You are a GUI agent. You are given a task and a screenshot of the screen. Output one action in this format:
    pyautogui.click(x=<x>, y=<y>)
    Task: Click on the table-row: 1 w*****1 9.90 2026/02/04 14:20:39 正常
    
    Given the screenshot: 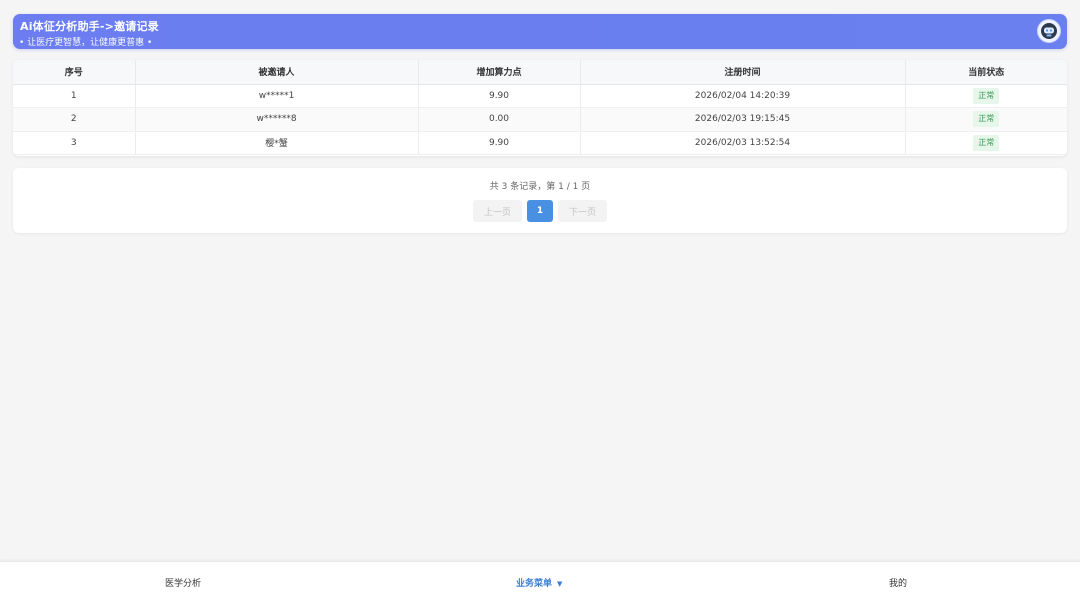 What is the action you would take?
    pyautogui.click(x=540, y=96)
    